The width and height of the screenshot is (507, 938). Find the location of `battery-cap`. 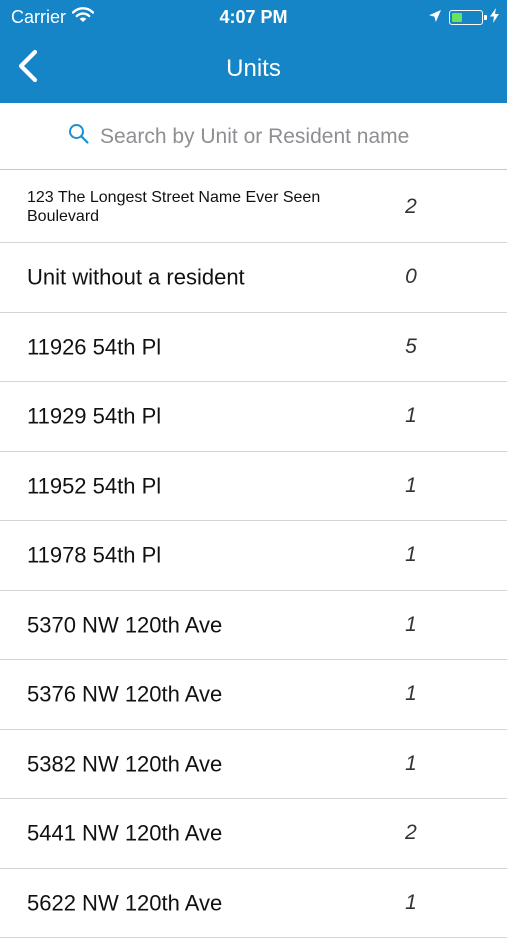

battery-cap is located at coordinates (485, 17).